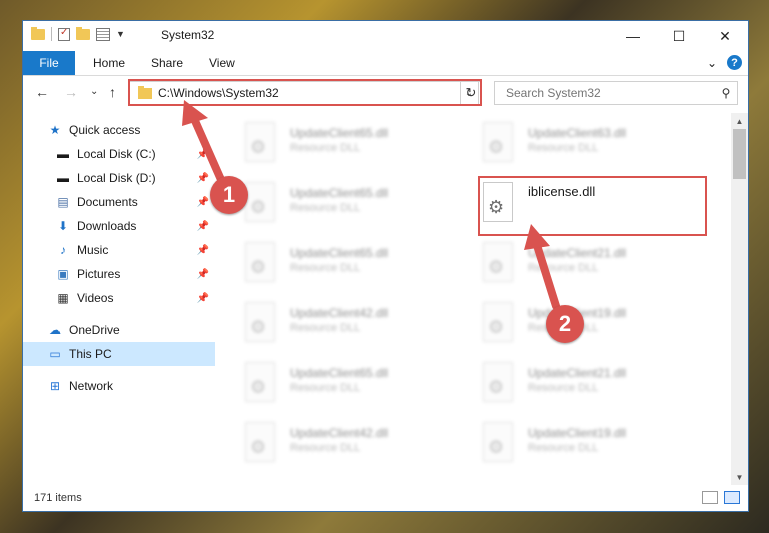 The image size is (769, 533). Describe the element at coordinates (112, 92) in the screenshot. I see `up-button: ↑` at that location.